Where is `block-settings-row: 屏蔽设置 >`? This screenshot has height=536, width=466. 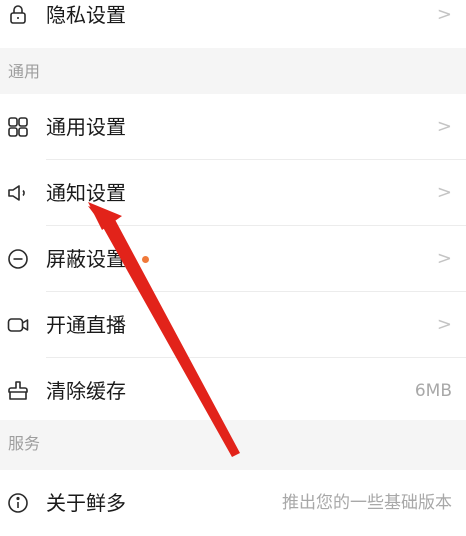
block-settings-row: 屏蔽设置 > is located at coordinates (233, 259).